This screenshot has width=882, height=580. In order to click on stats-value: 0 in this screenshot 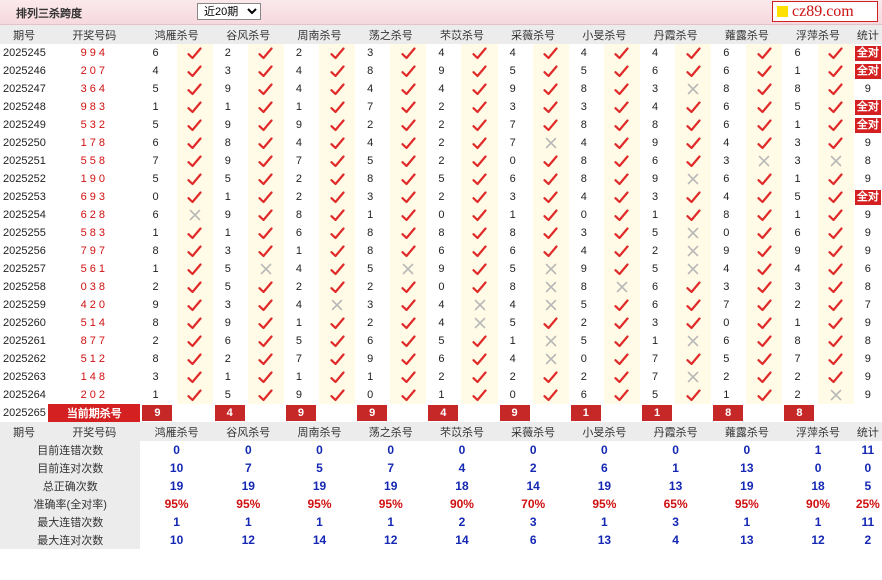, I will do `click(533, 450)`.